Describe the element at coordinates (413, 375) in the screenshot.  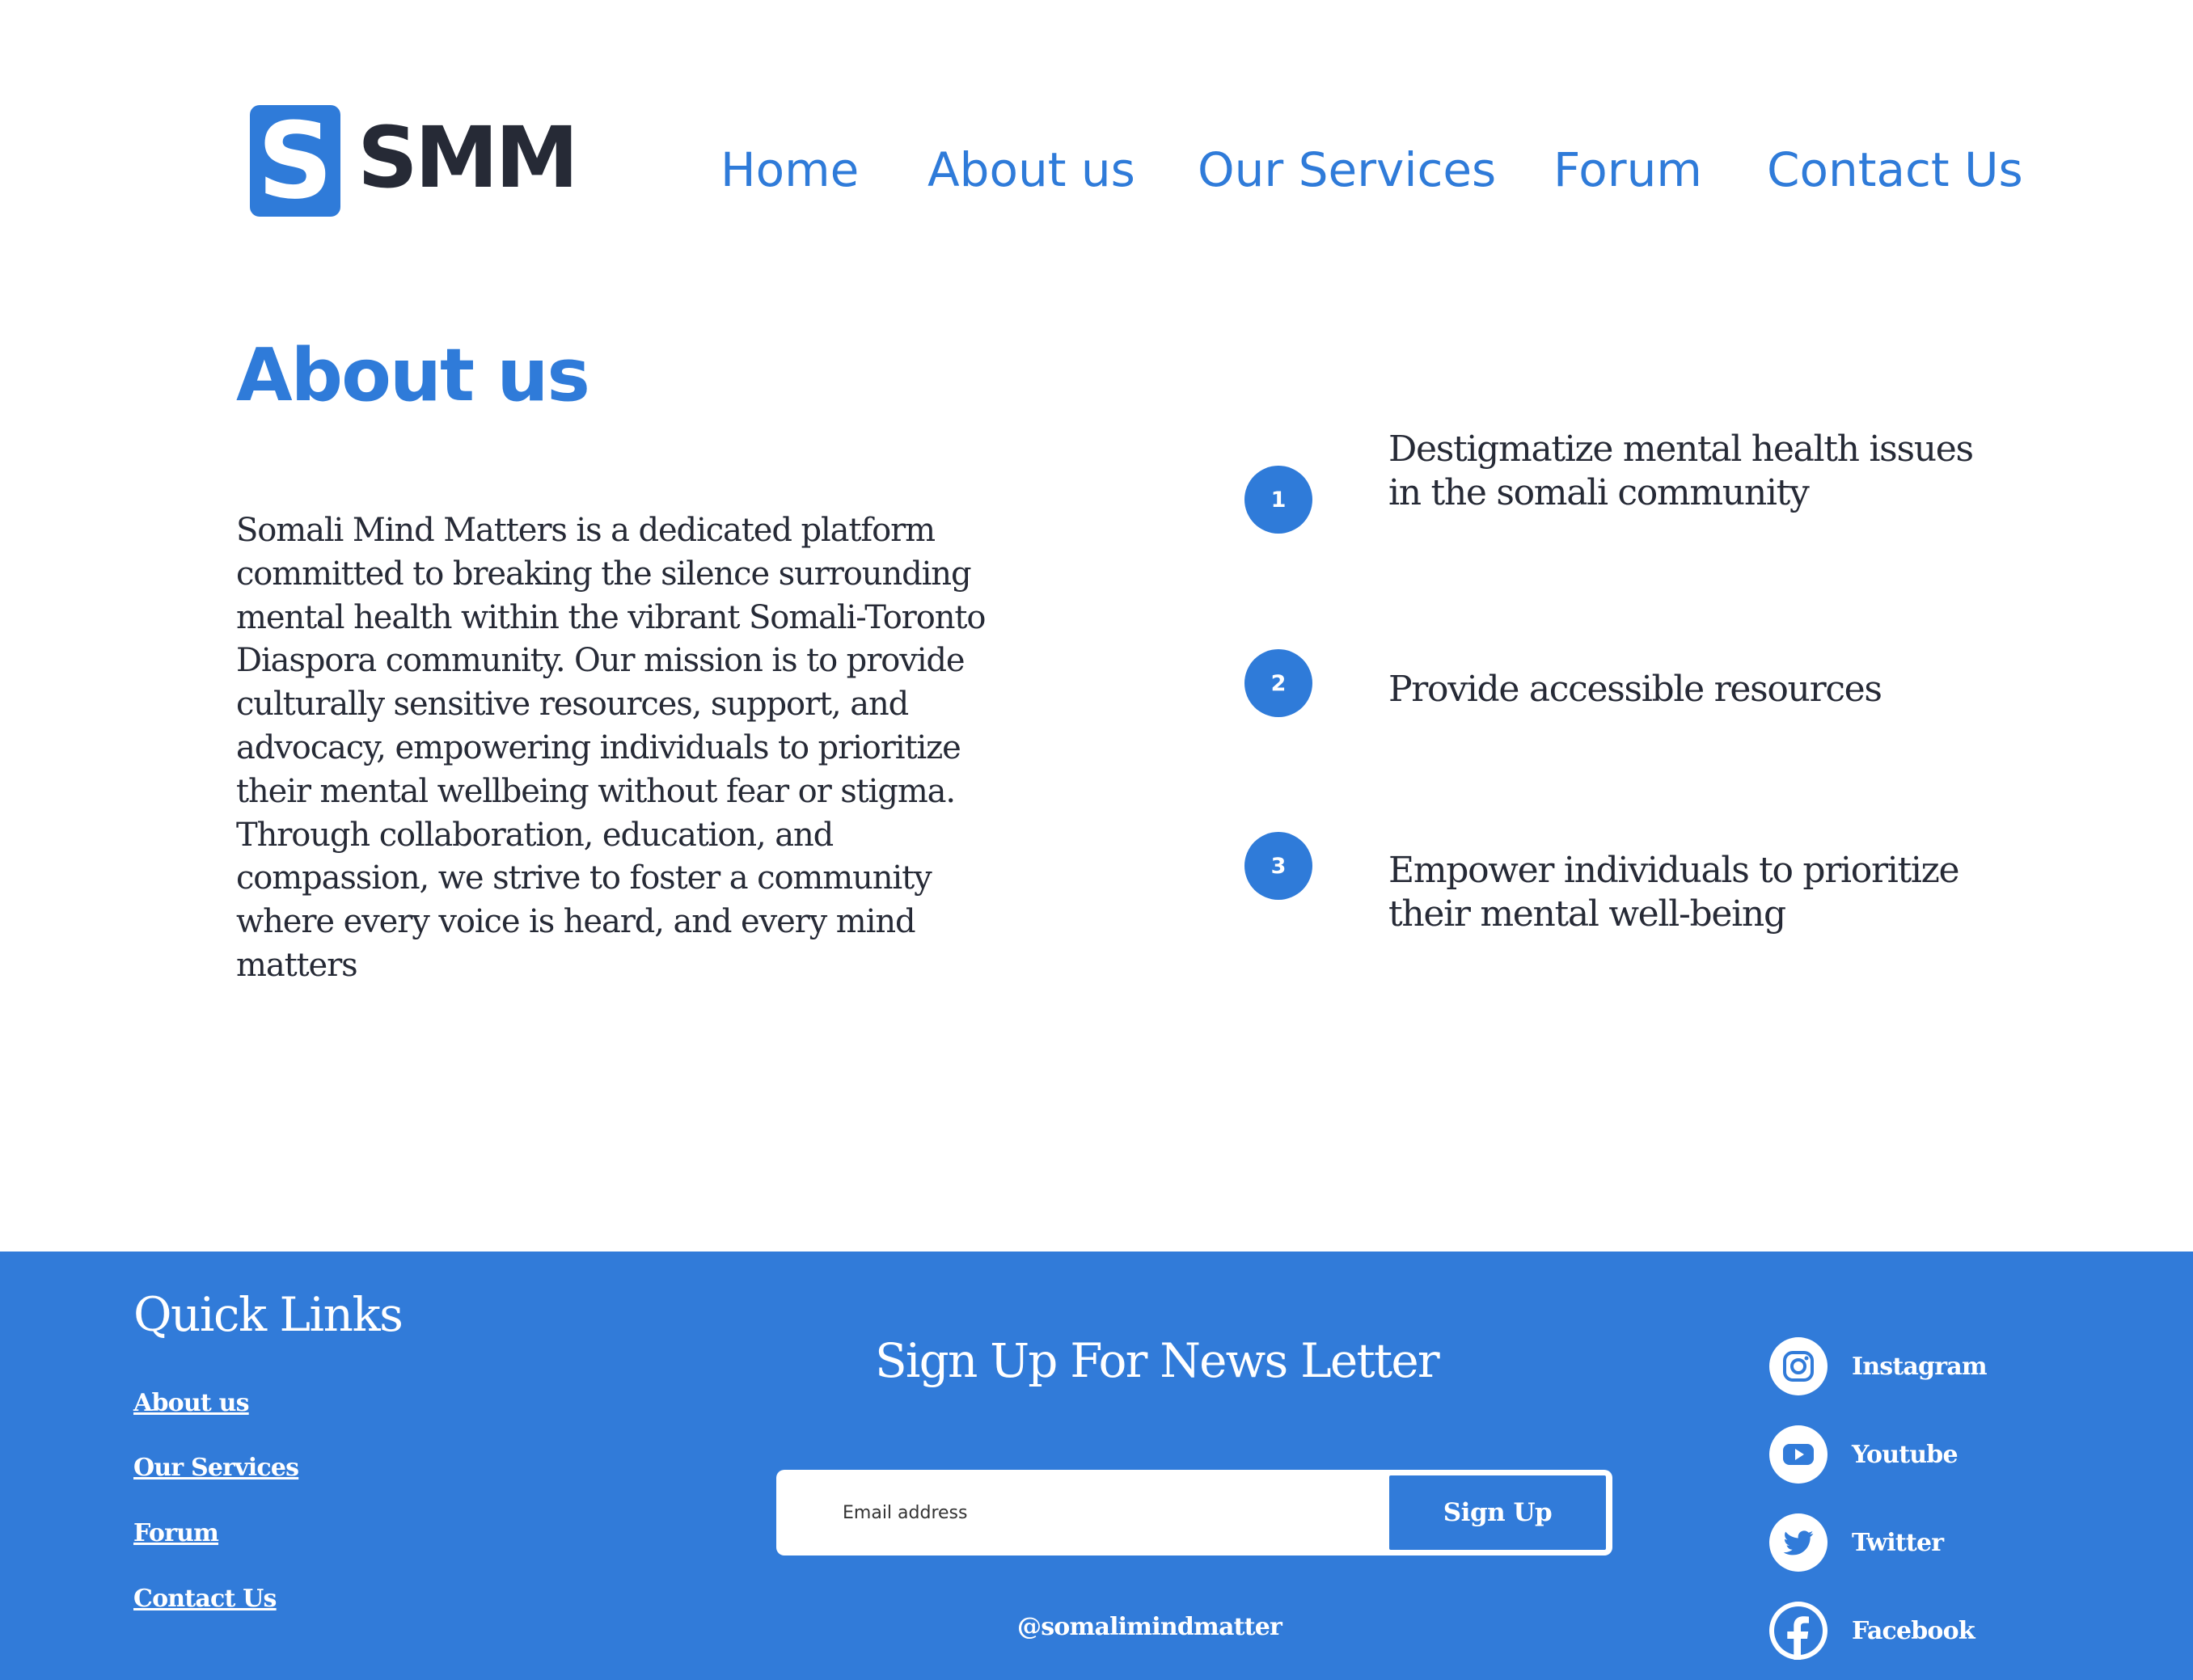
I see `page-title: About us` at that location.